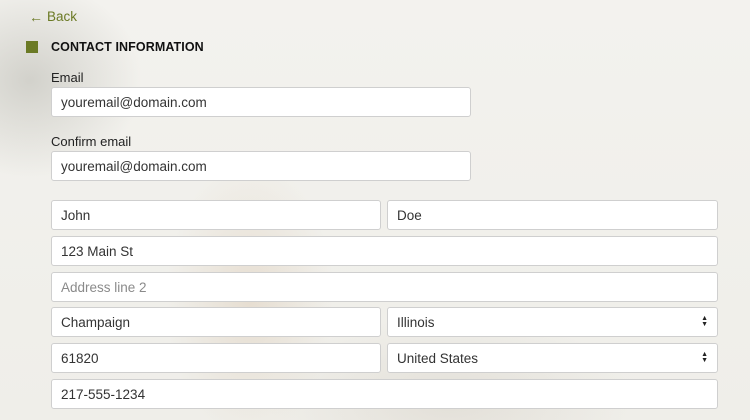 This screenshot has width=750, height=420. Describe the element at coordinates (552, 215) in the screenshot. I see `last-name-field` at that location.